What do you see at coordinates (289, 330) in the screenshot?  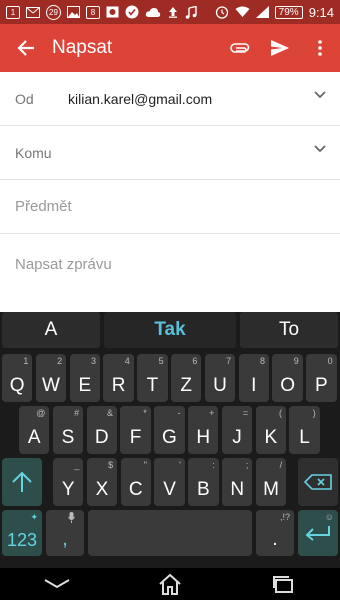 I see `suggestion-right: To` at bounding box center [289, 330].